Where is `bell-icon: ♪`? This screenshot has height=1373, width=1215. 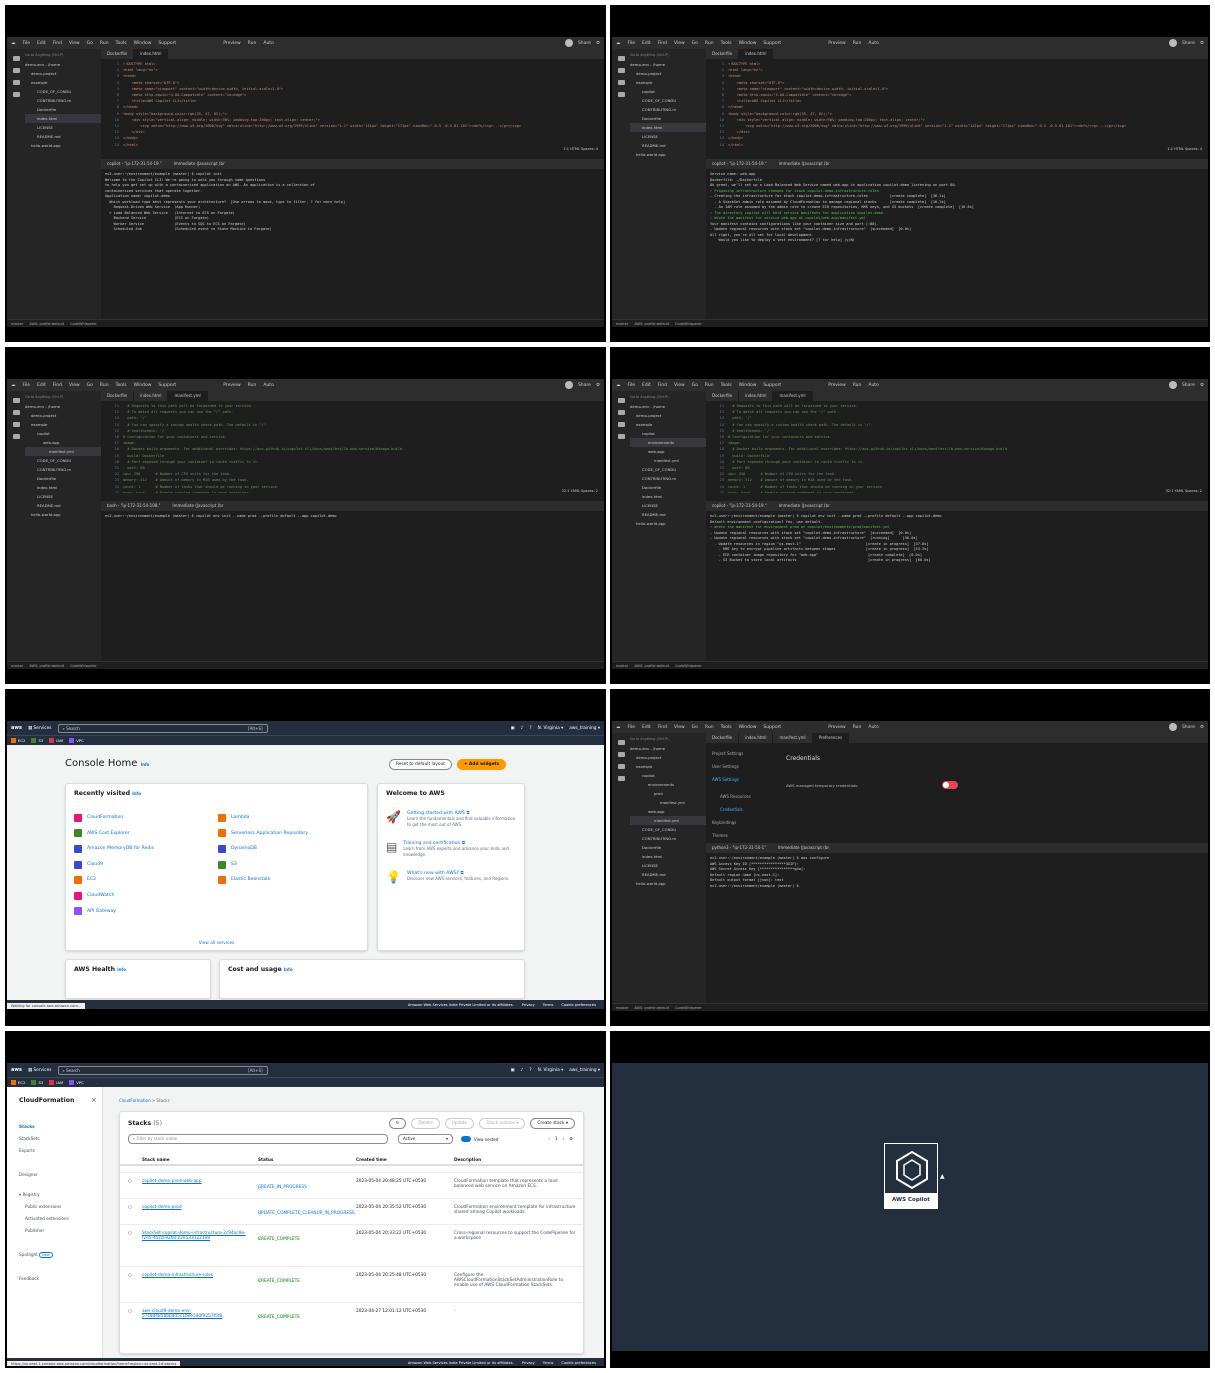
bell-icon: ♪ is located at coordinates (522, 1070).